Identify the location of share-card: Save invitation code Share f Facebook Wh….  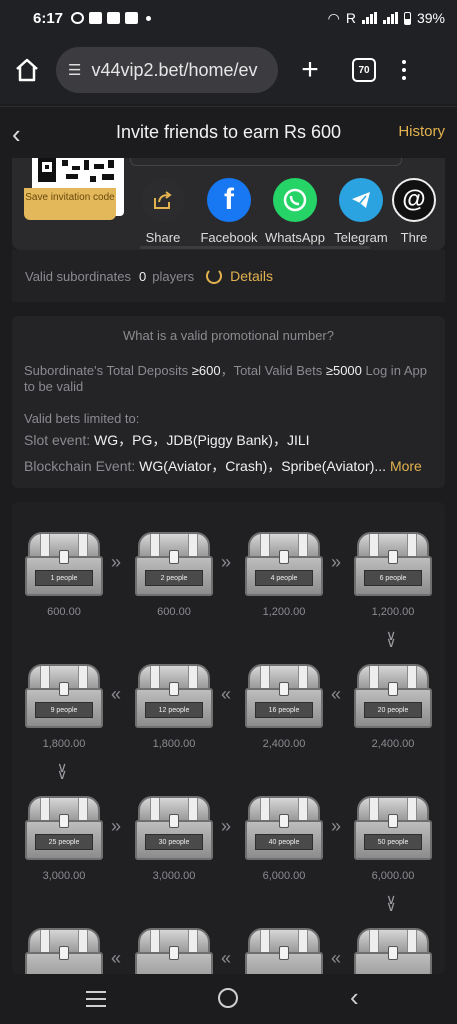
(228, 204).